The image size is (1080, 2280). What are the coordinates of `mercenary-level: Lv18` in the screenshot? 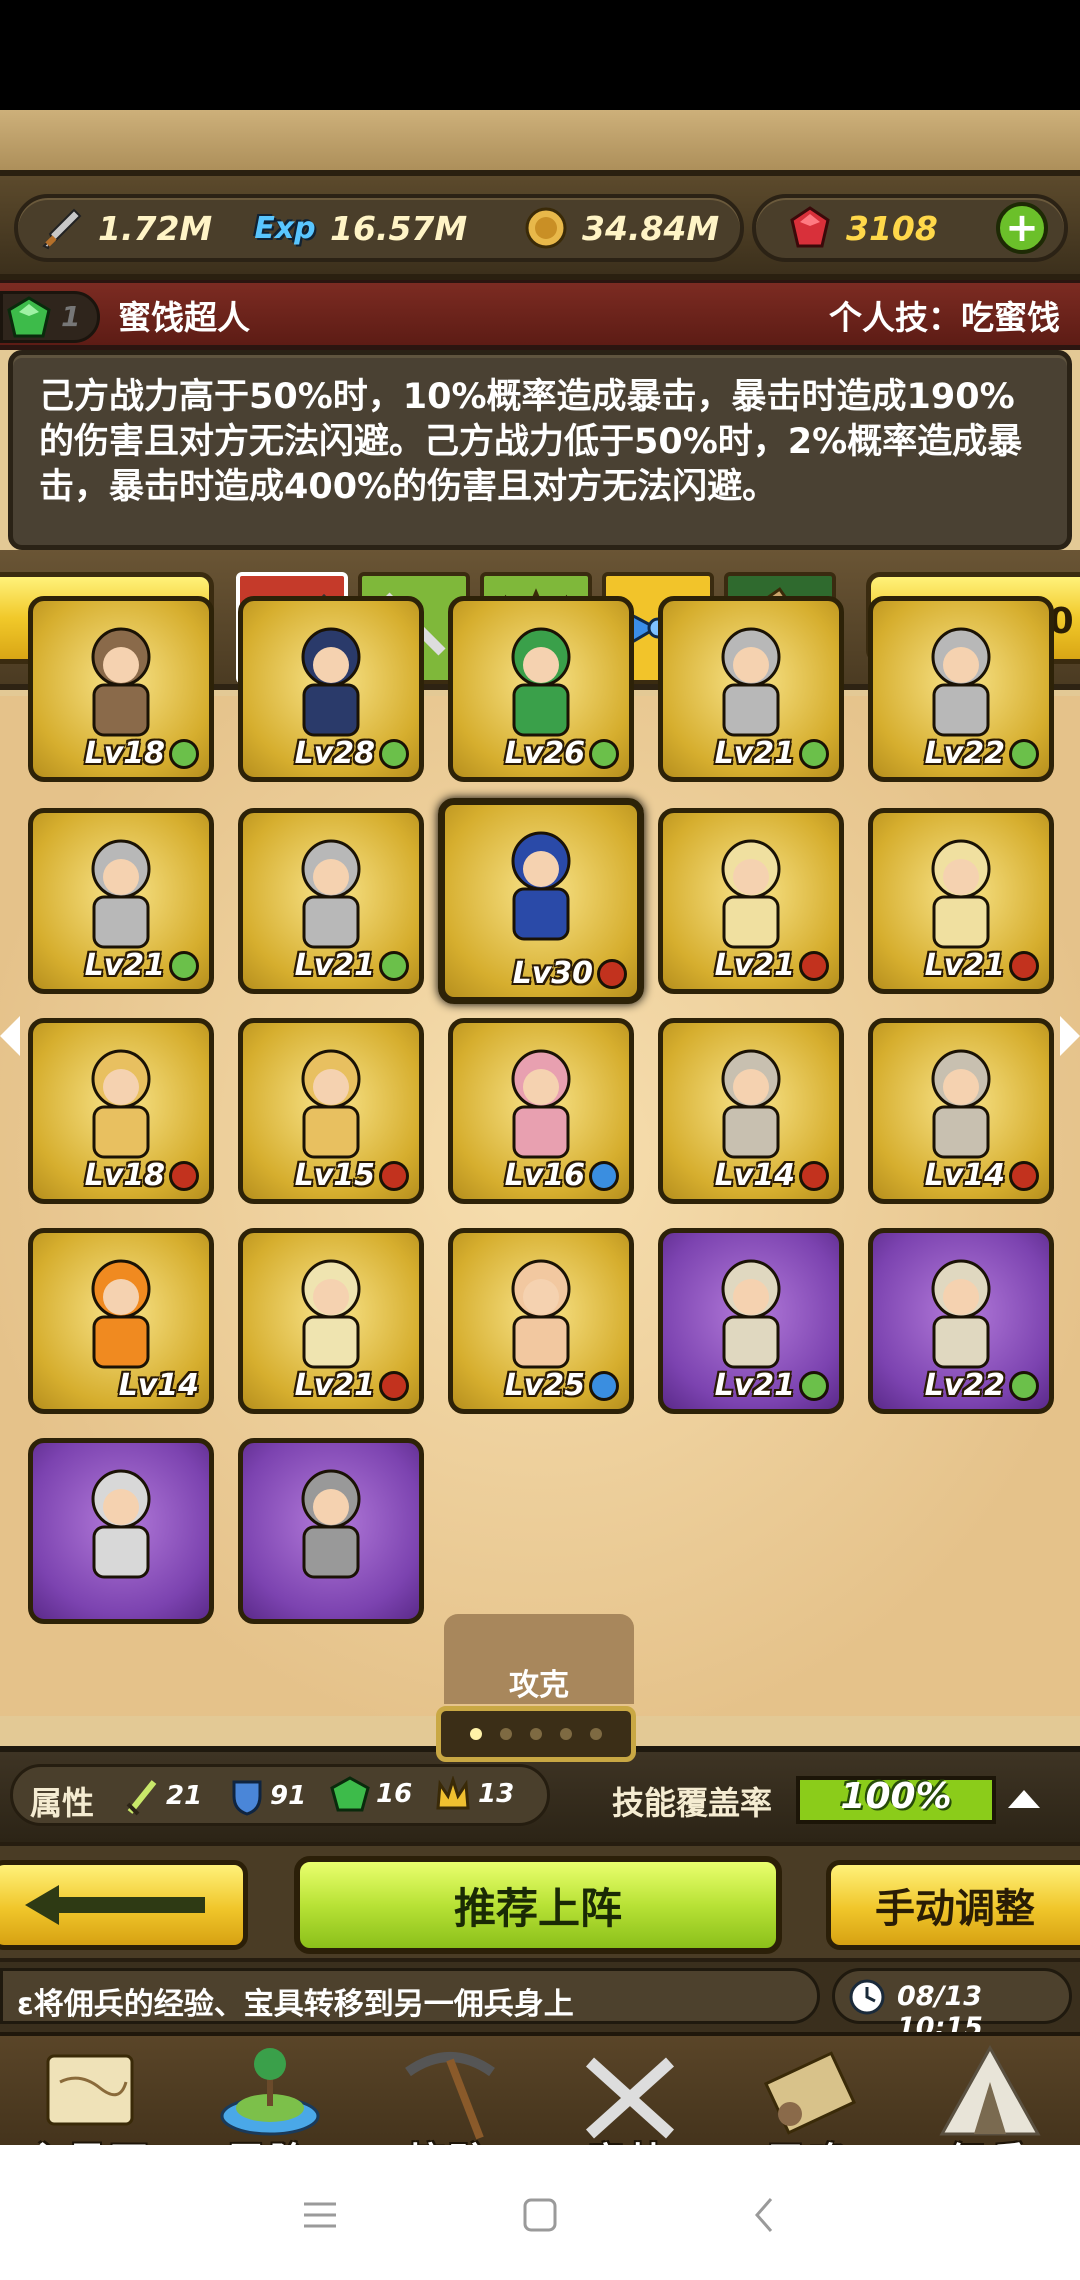 It's located at (142, 1175).